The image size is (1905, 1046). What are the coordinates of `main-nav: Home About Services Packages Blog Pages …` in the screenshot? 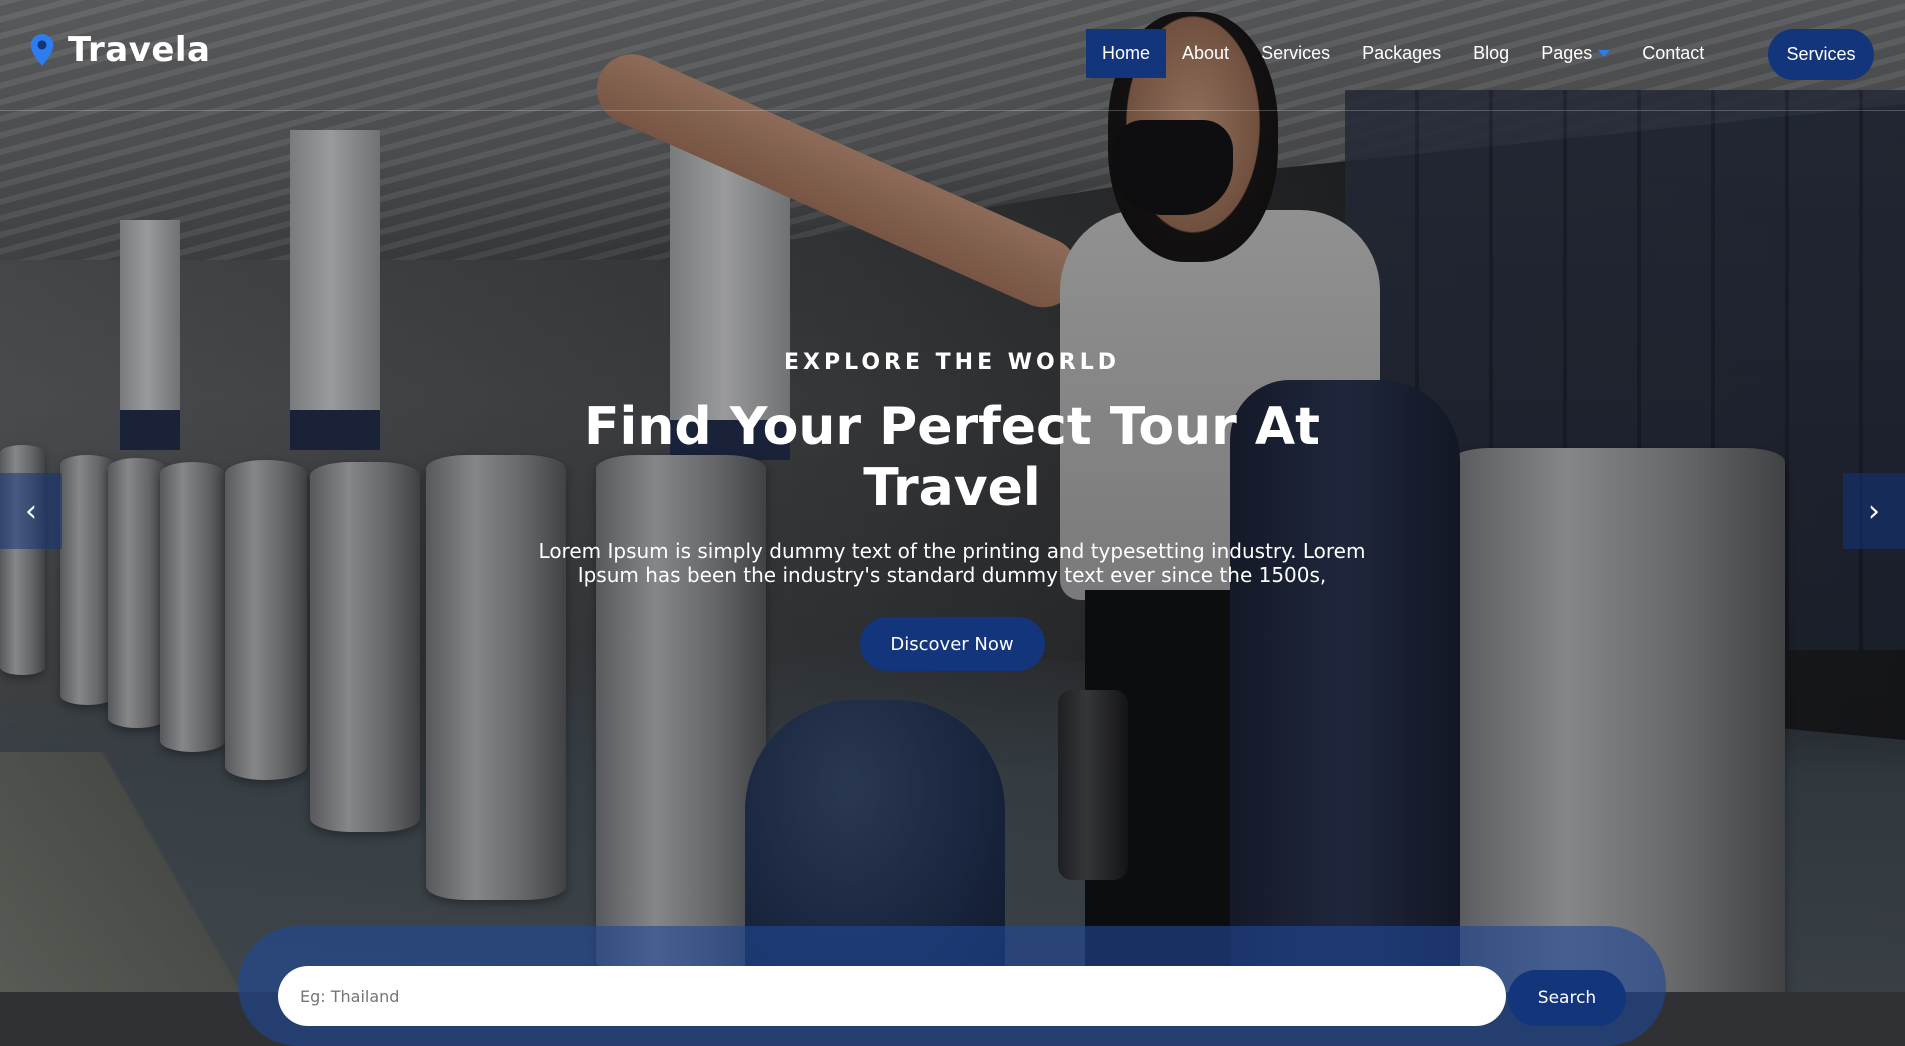 It's located at (1403, 53).